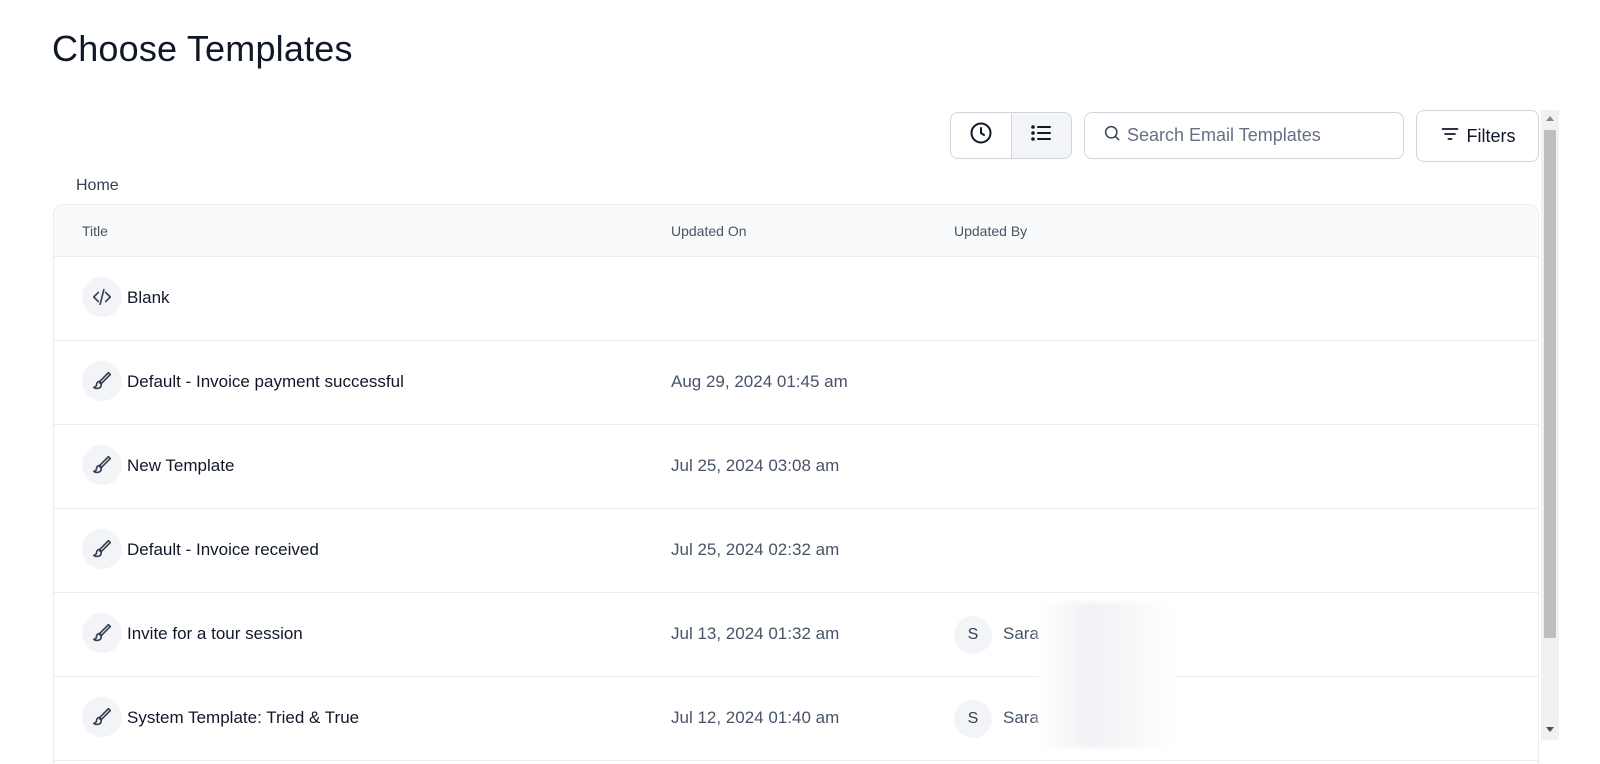 The width and height of the screenshot is (1600, 764). I want to click on scroll-up-arrow-icon, so click(1550, 118).